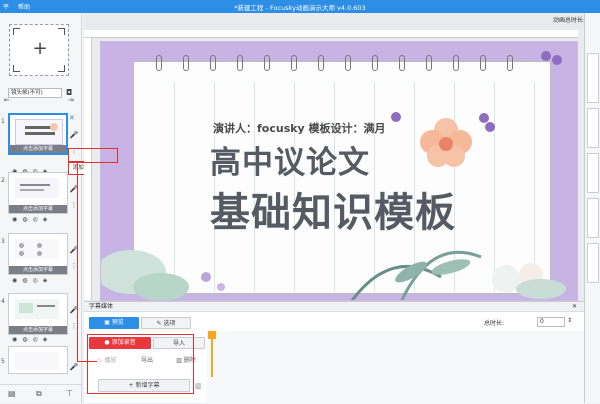 Image resolution: width=600 pixels, height=404 pixels. I want to click on window-title: *新建工程 - Focusky动画演示大师 v4.0.603, so click(300, 8).